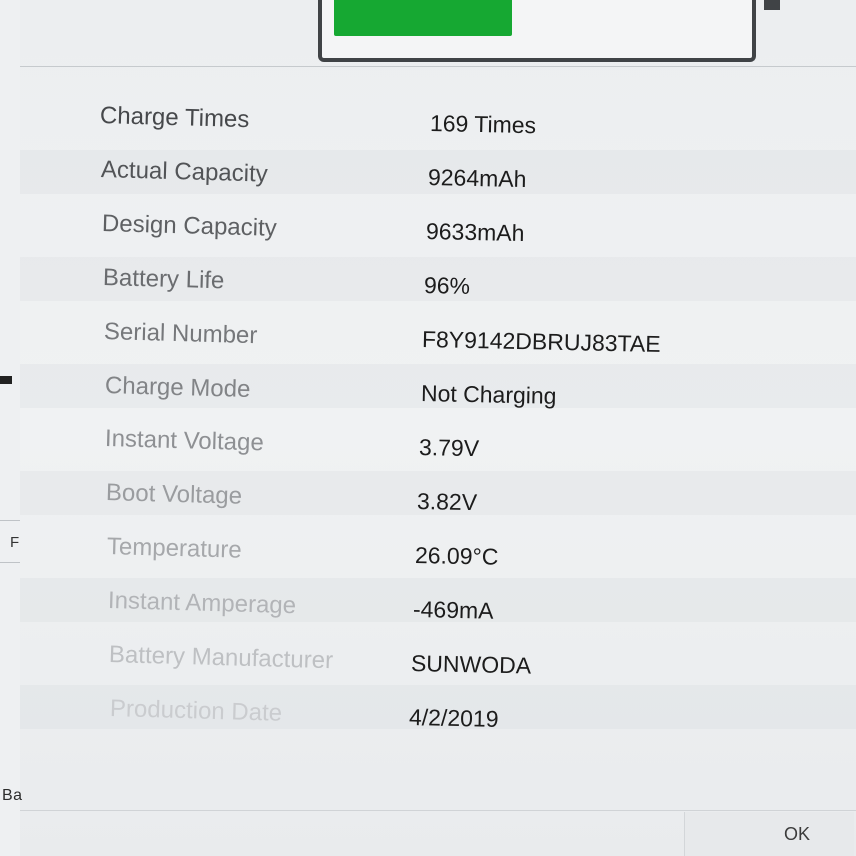 The height and width of the screenshot is (856, 856). I want to click on info-row-charge-mode: Charge Mode Not Charging, so click(438, 386).